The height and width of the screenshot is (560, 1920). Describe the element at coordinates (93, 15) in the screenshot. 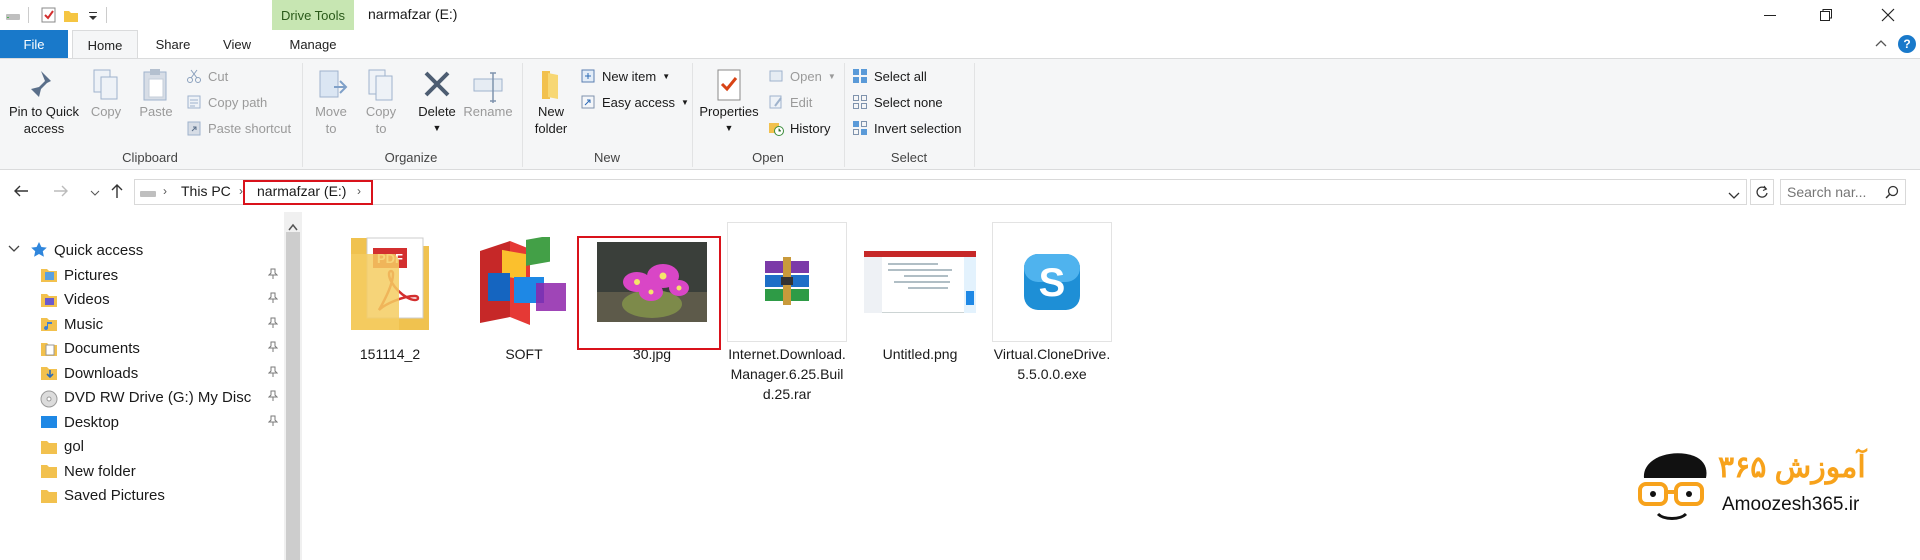

I see `customize-qat-icon` at that location.